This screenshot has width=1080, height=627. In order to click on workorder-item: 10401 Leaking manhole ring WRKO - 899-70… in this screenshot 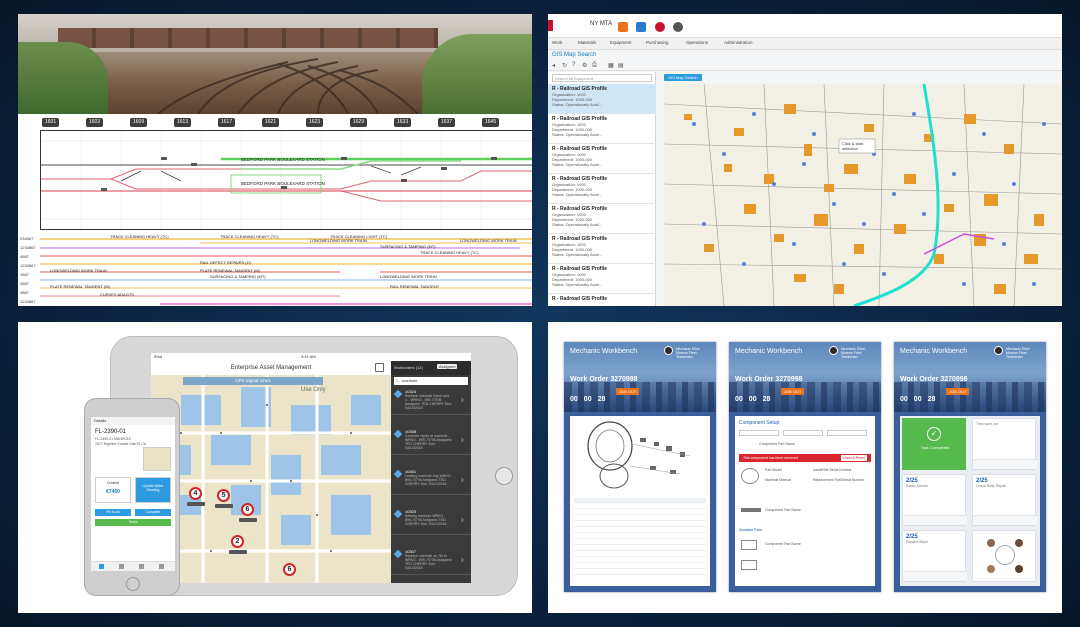, I will do `click(431, 481)`.